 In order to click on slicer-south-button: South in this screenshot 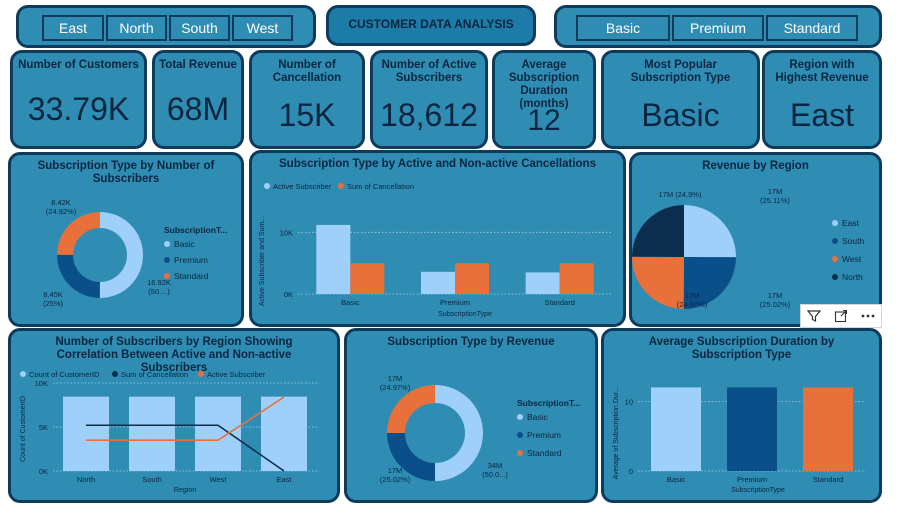, I will do `click(199, 28)`.